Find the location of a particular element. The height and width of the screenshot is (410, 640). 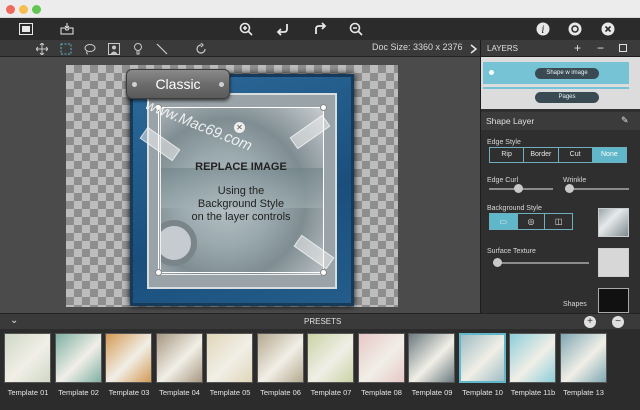

layers-header: LAYERS + − is located at coordinates (560, 48).